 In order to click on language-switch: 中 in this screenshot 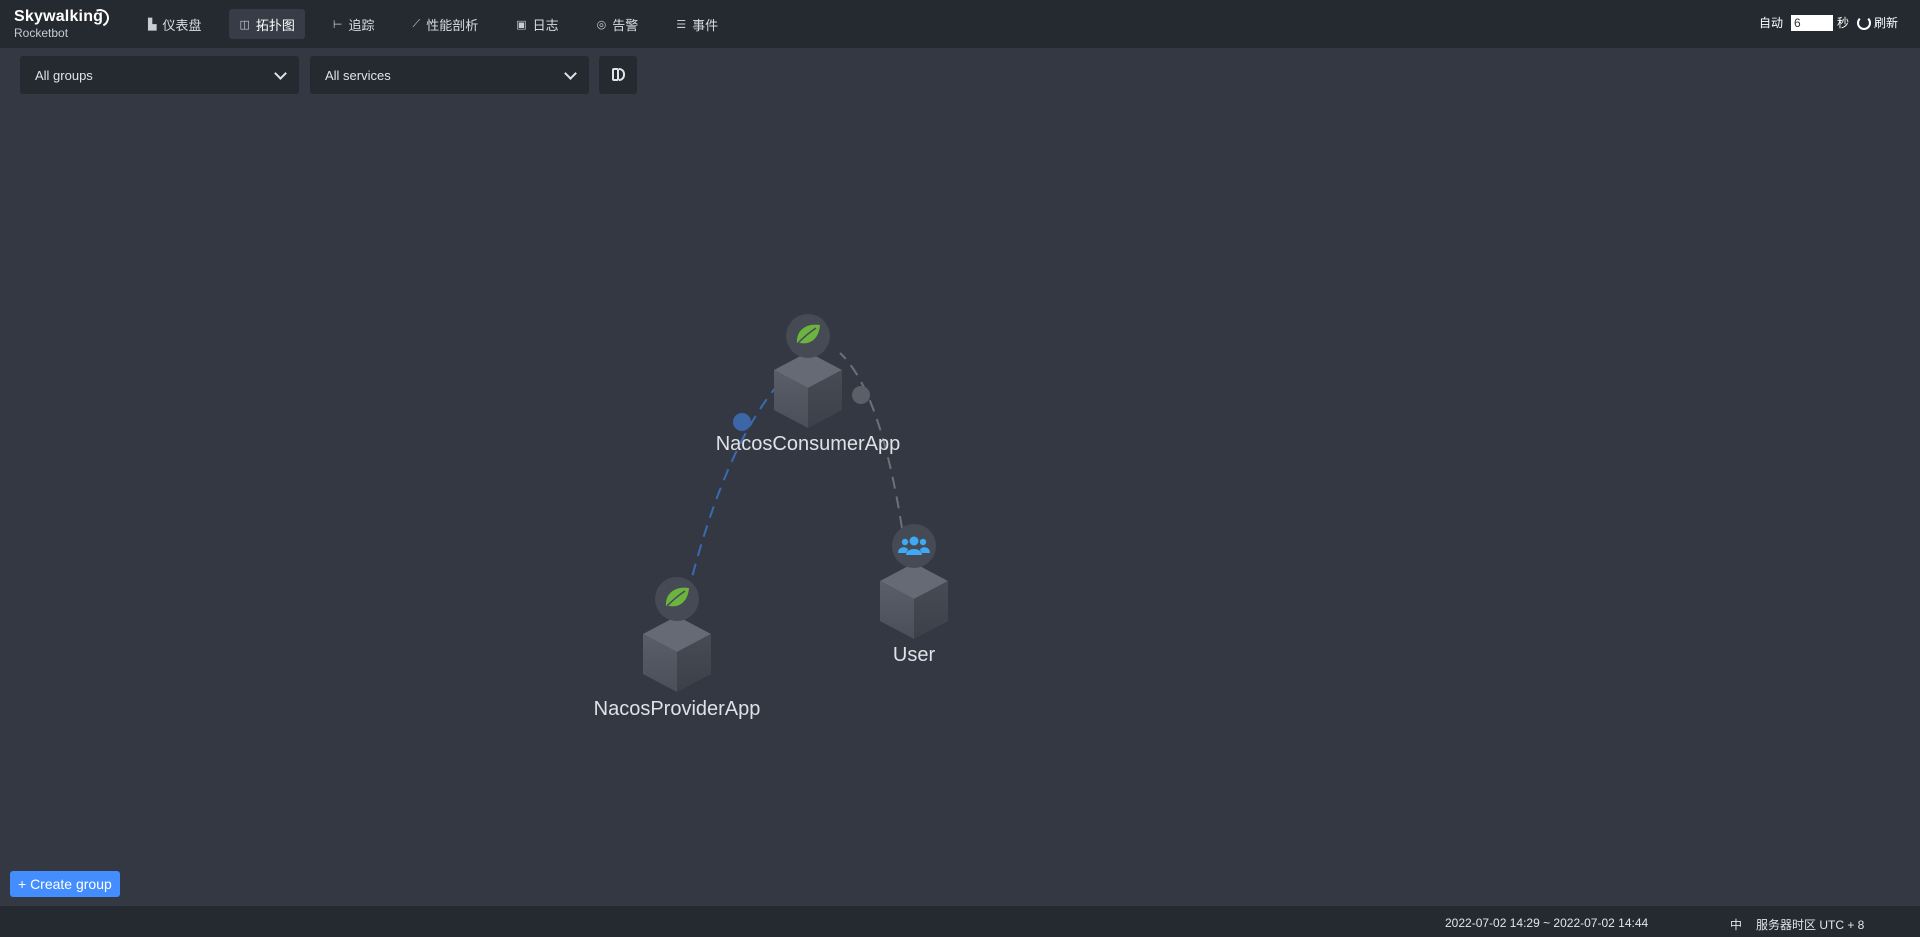, I will do `click(1736, 924)`.